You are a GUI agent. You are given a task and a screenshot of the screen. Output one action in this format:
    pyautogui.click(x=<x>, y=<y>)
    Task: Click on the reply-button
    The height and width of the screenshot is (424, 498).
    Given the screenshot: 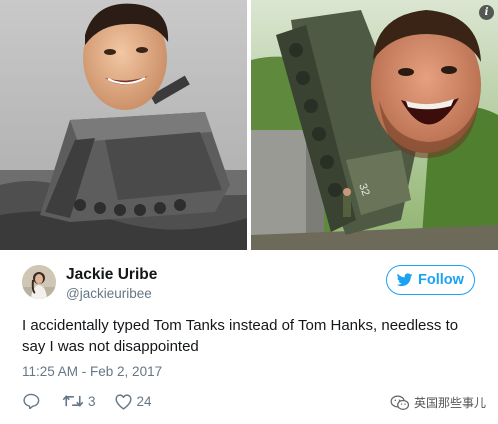 What is the action you would take?
    pyautogui.click(x=33, y=401)
    